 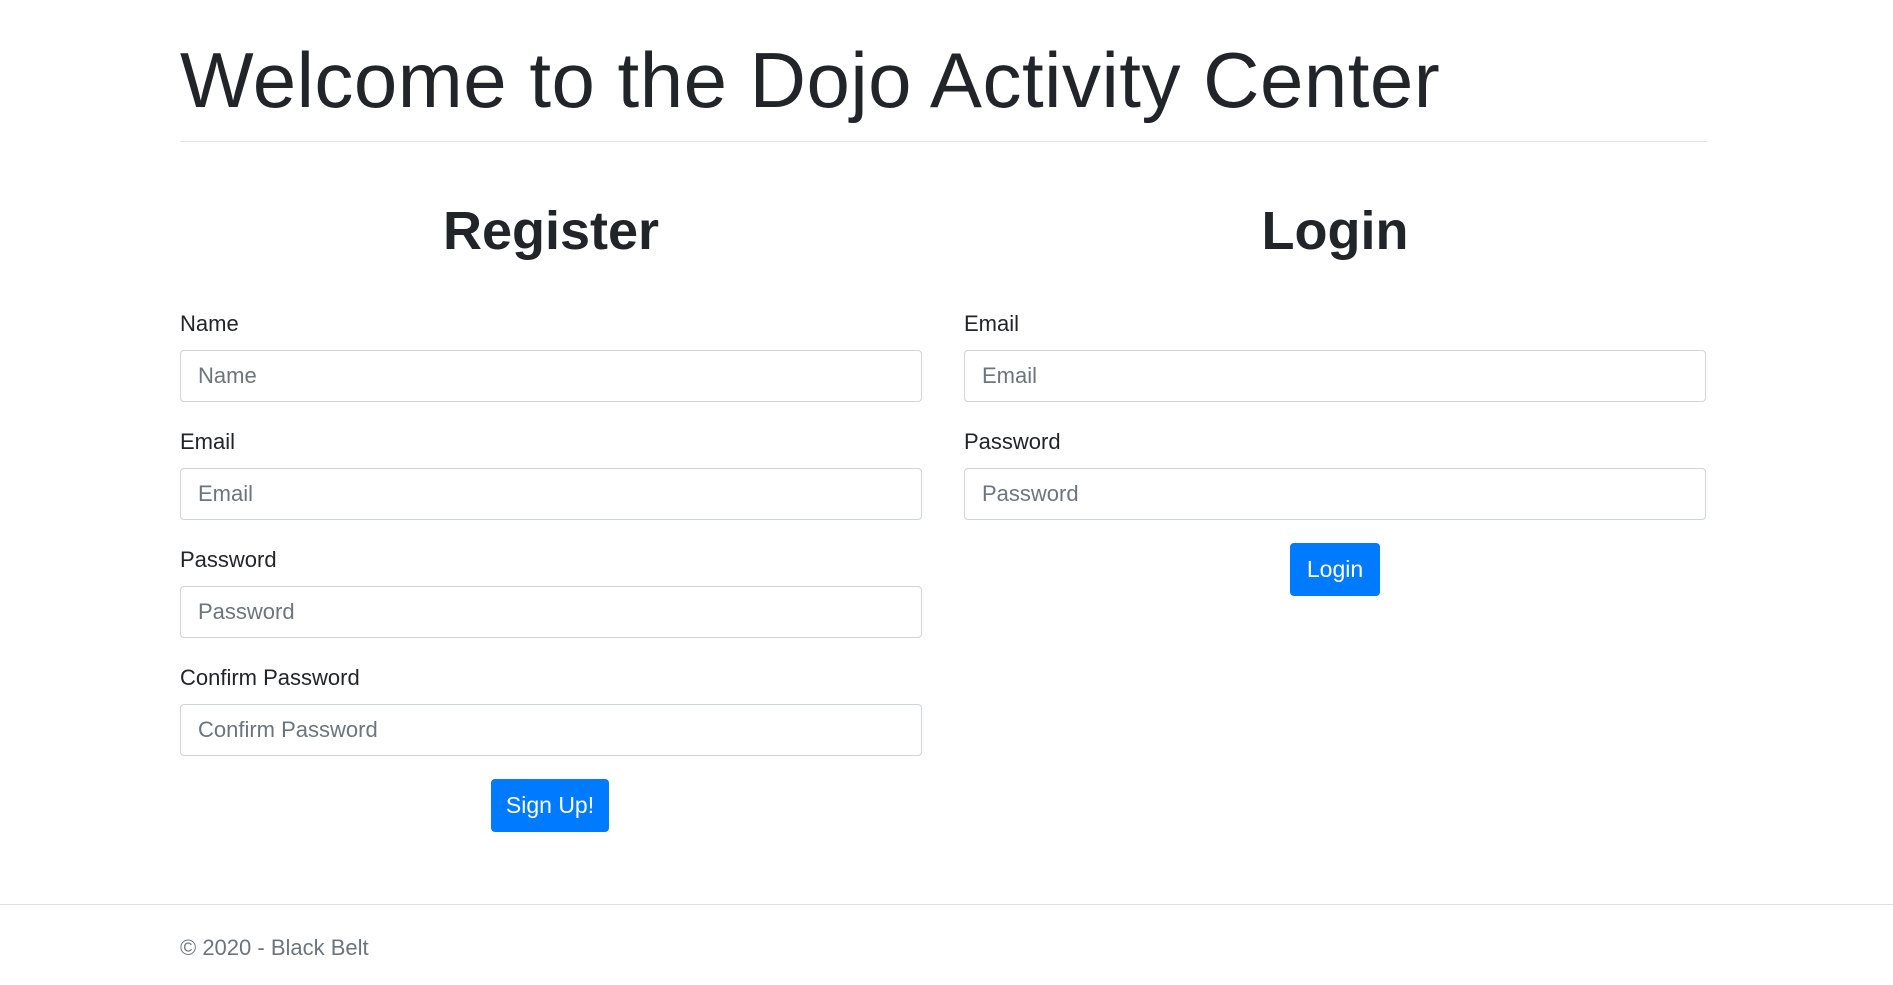 I want to click on register-password-input, so click(x=551, y=612).